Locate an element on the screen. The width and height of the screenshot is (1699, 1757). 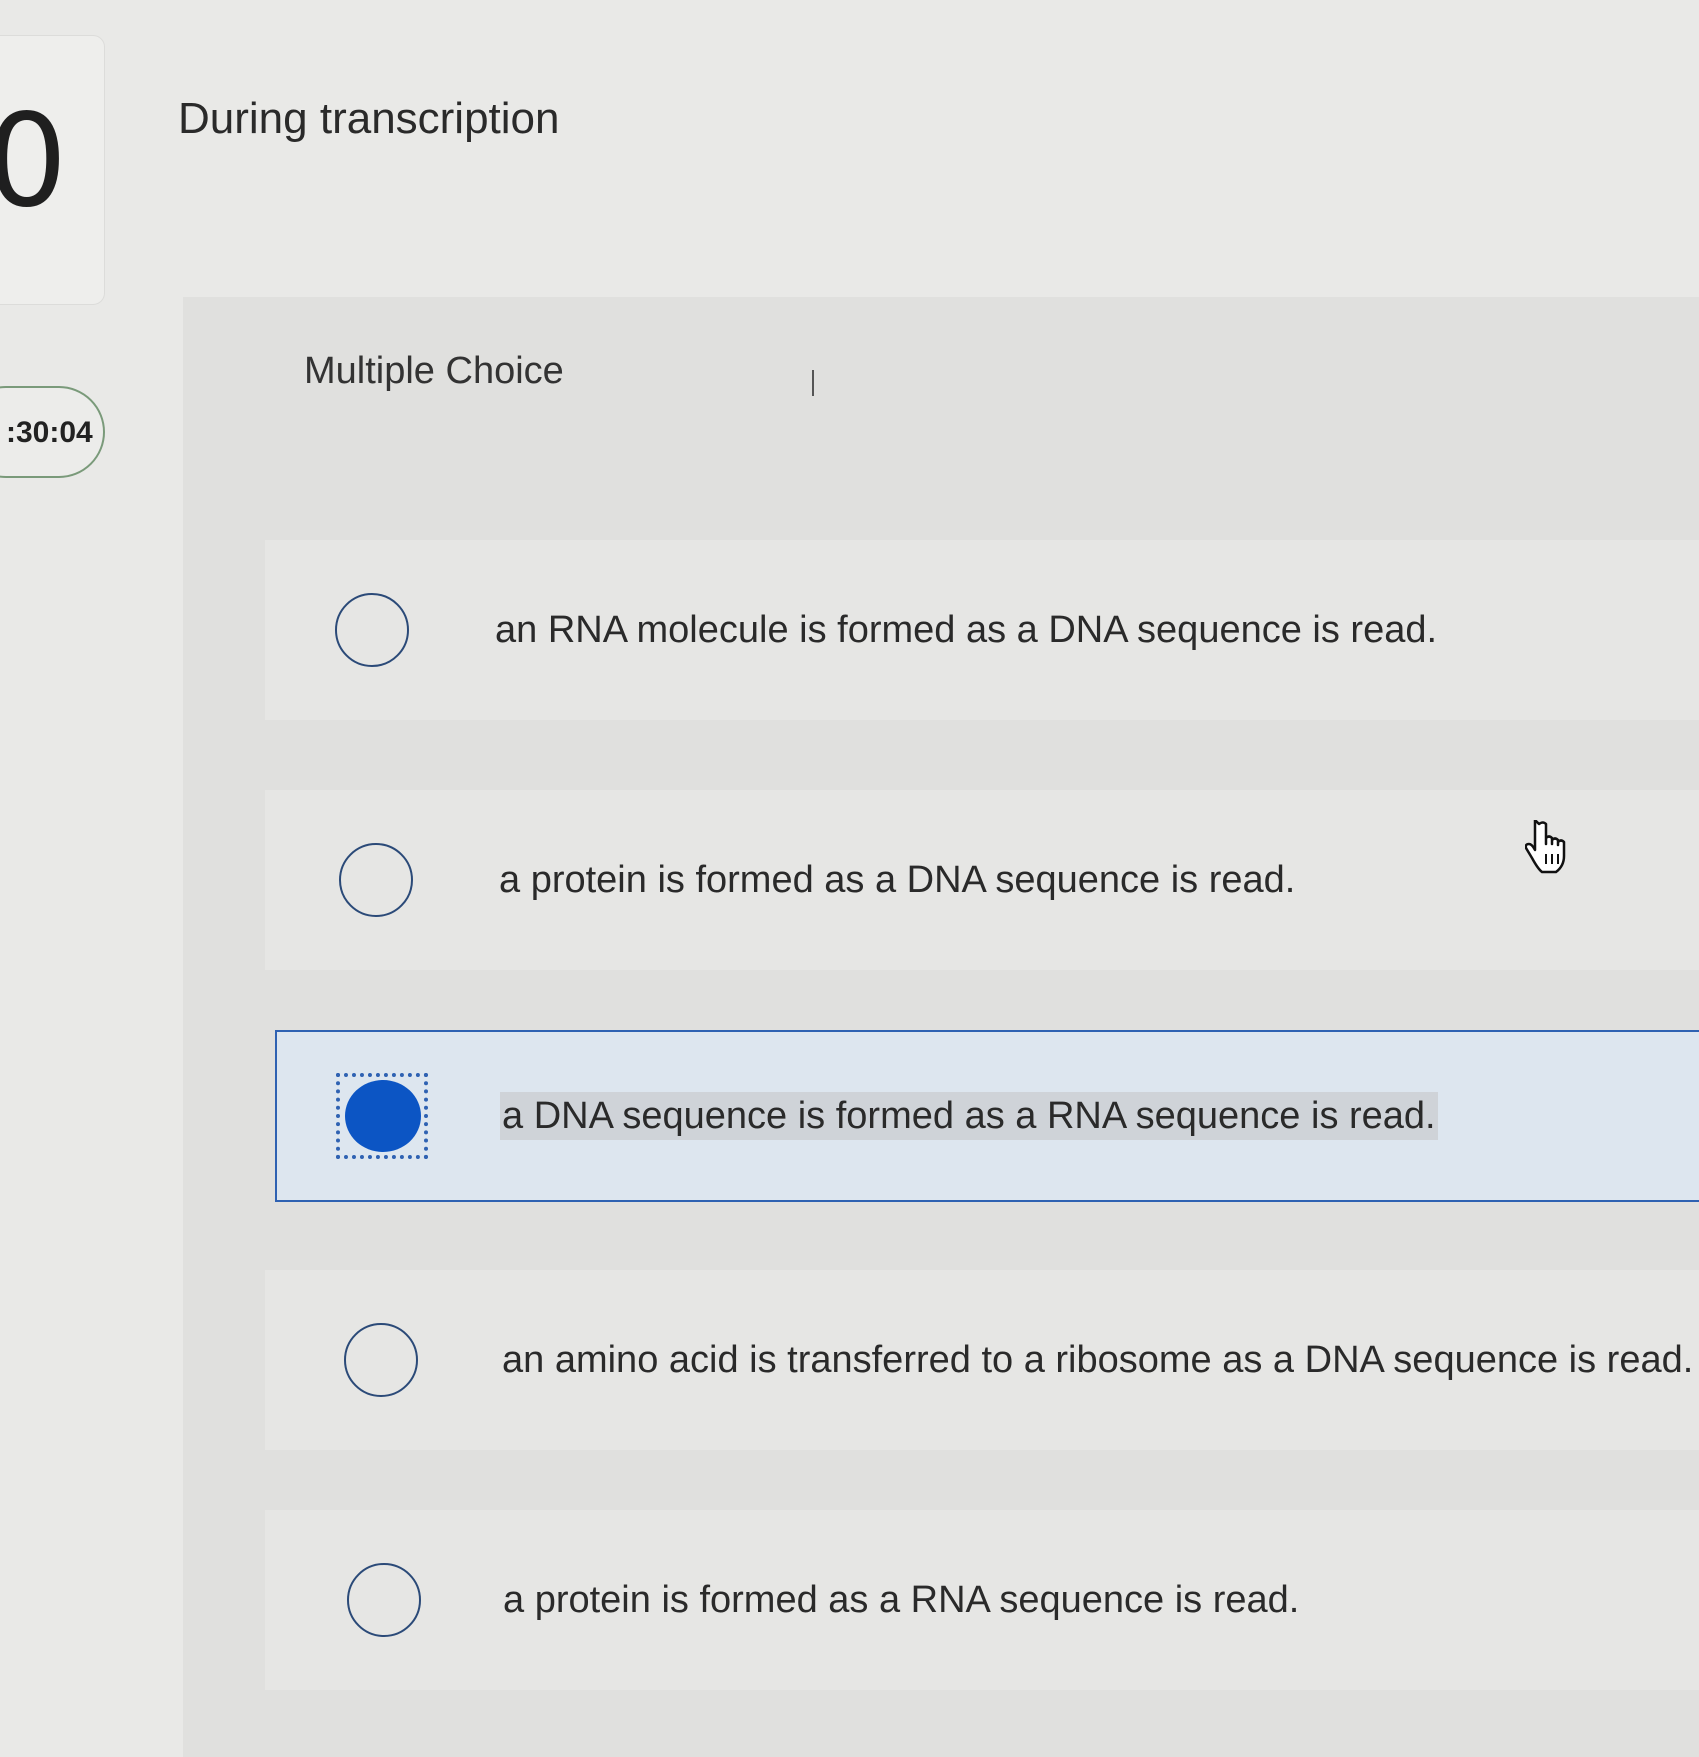
hand-pointer-icon is located at coordinates (1545, 847).